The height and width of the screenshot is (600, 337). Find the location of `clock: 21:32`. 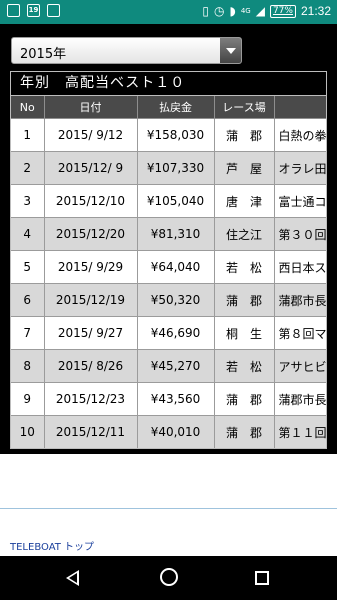

clock: 21:32 is located at coordinates (315, 11).